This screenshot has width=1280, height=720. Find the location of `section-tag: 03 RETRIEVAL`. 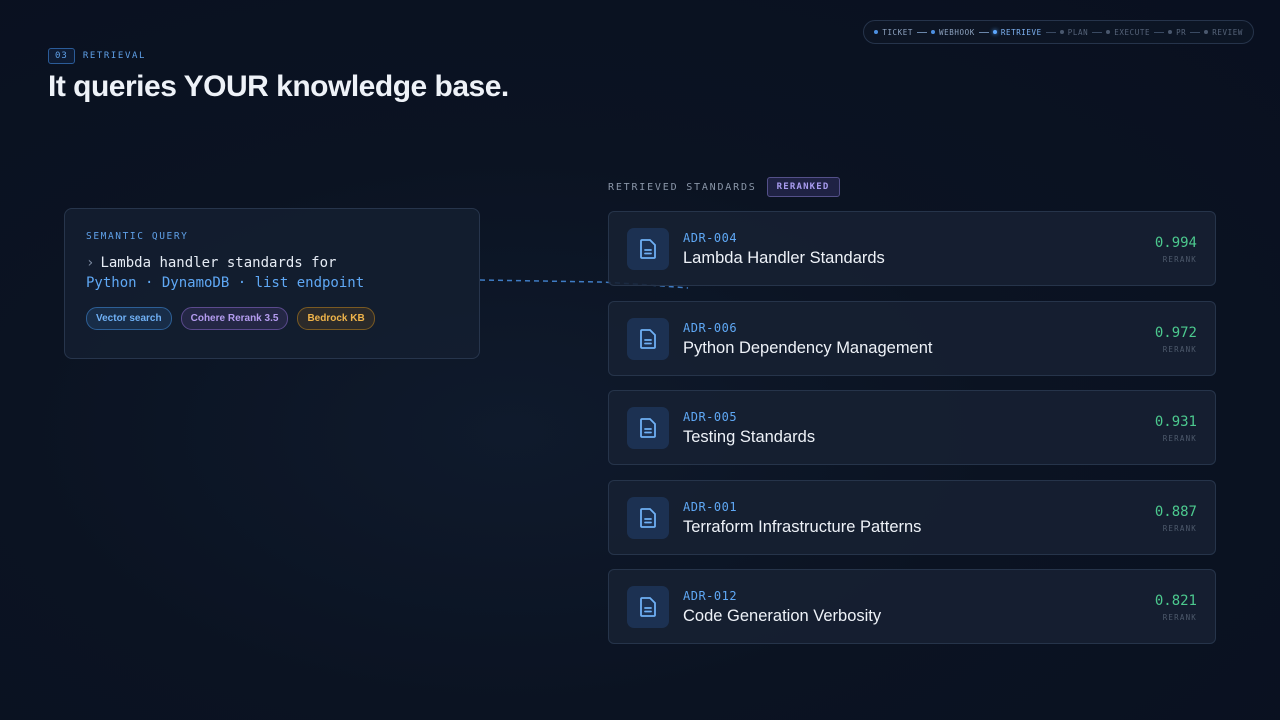

section-tag: 03 RETRIEVAL is located at coordinates (97, 56).